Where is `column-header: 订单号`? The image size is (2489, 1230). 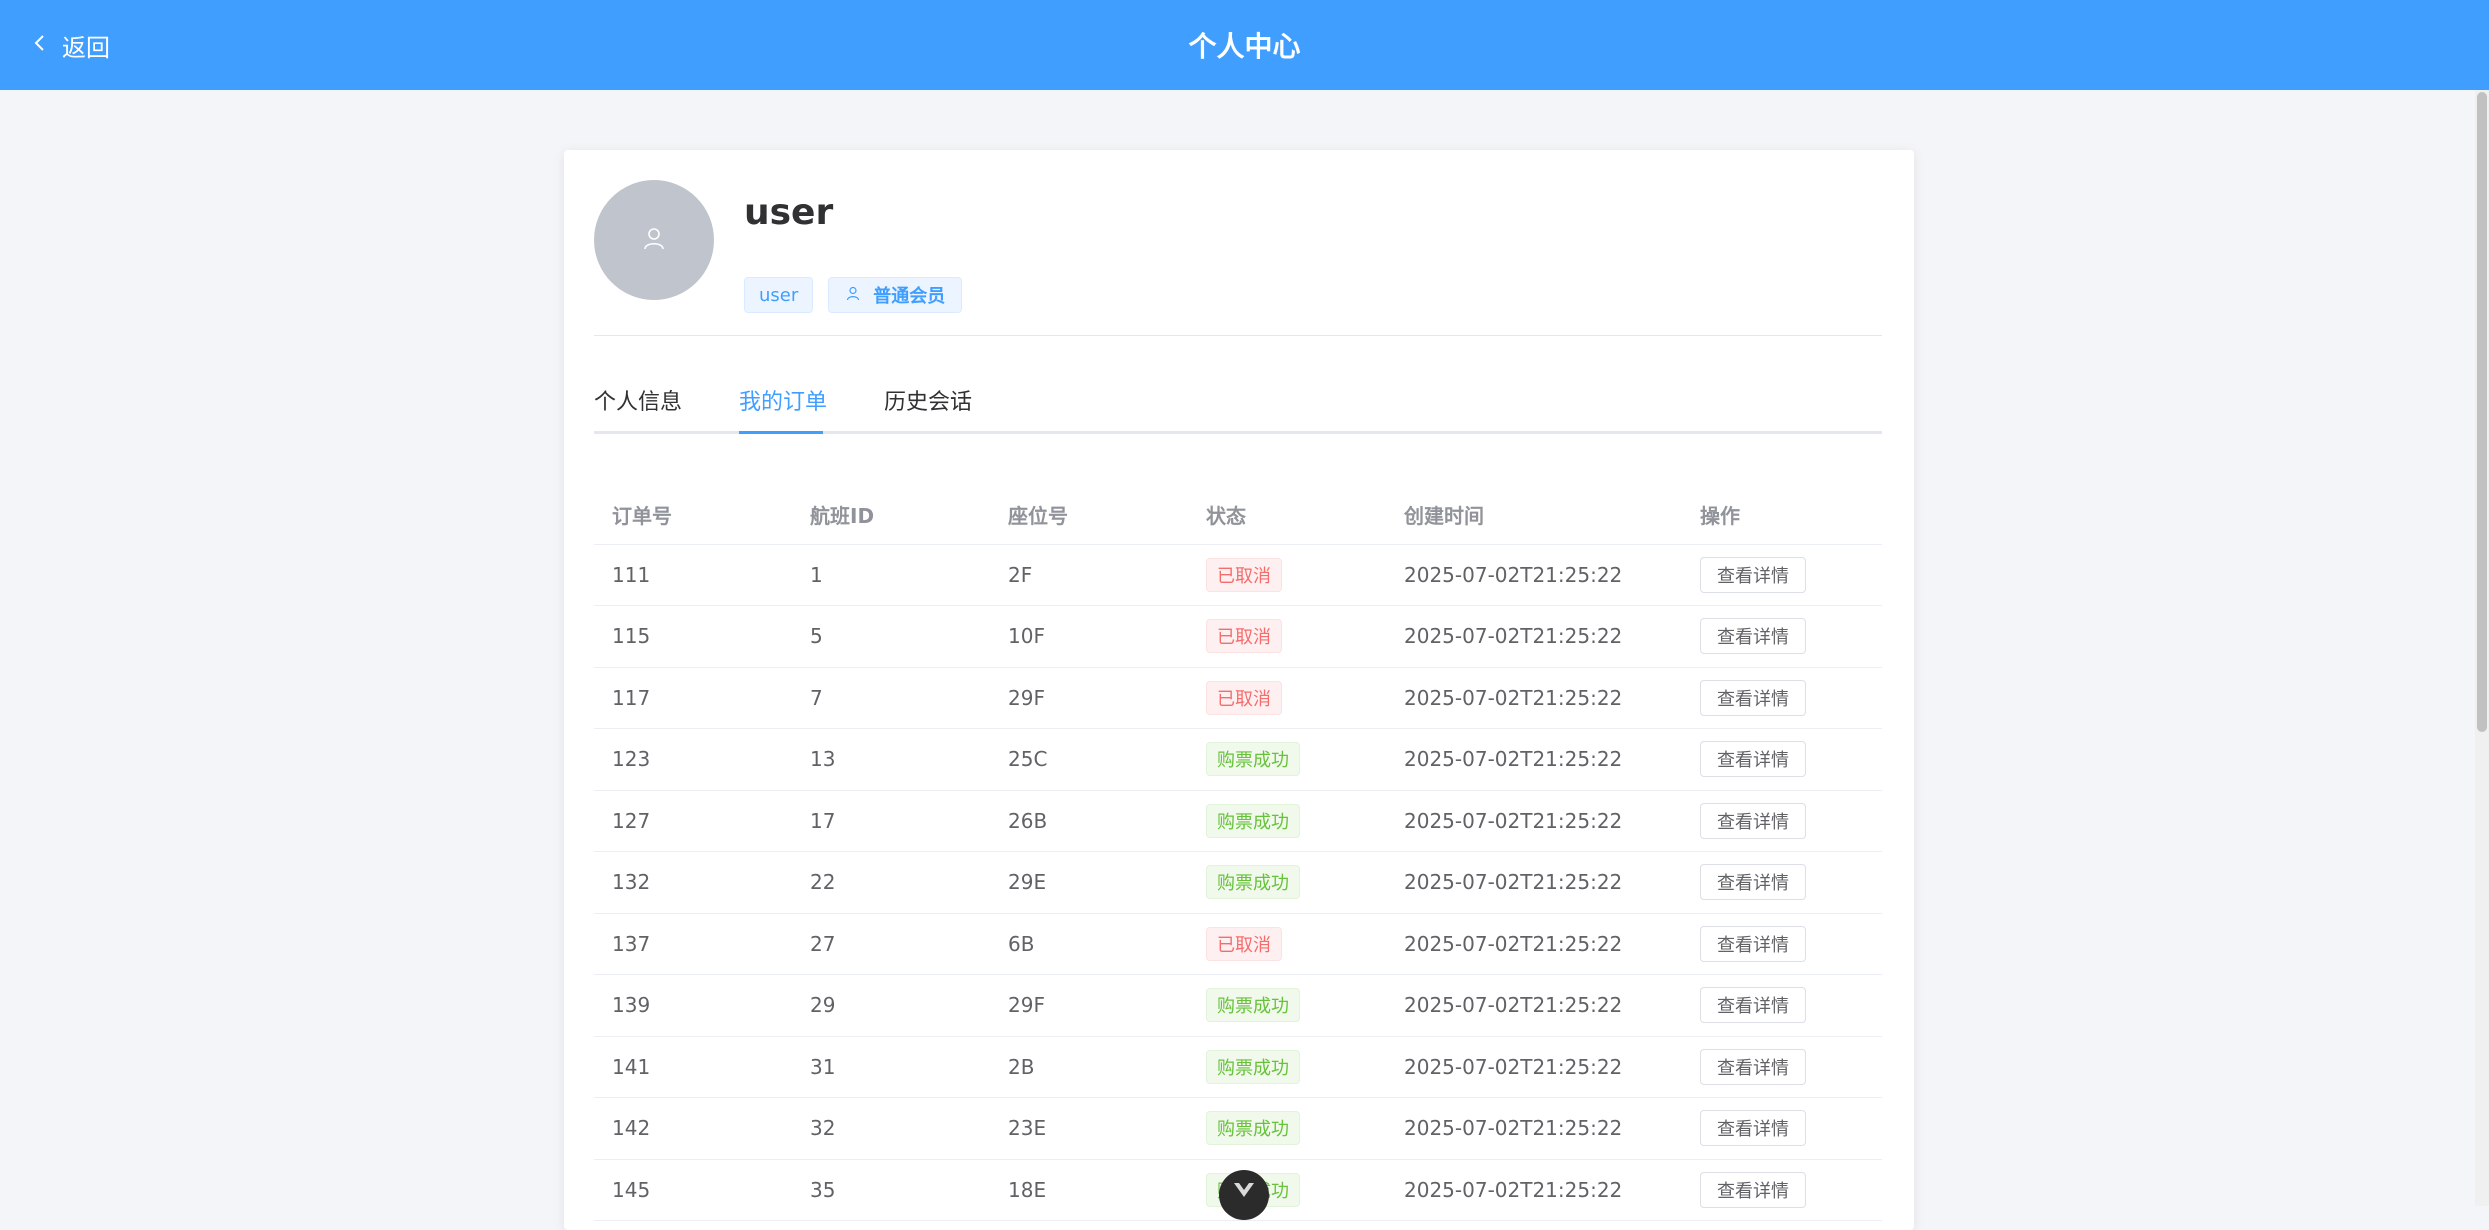
column-header: 订单号 is located at coordinates (693, 515).